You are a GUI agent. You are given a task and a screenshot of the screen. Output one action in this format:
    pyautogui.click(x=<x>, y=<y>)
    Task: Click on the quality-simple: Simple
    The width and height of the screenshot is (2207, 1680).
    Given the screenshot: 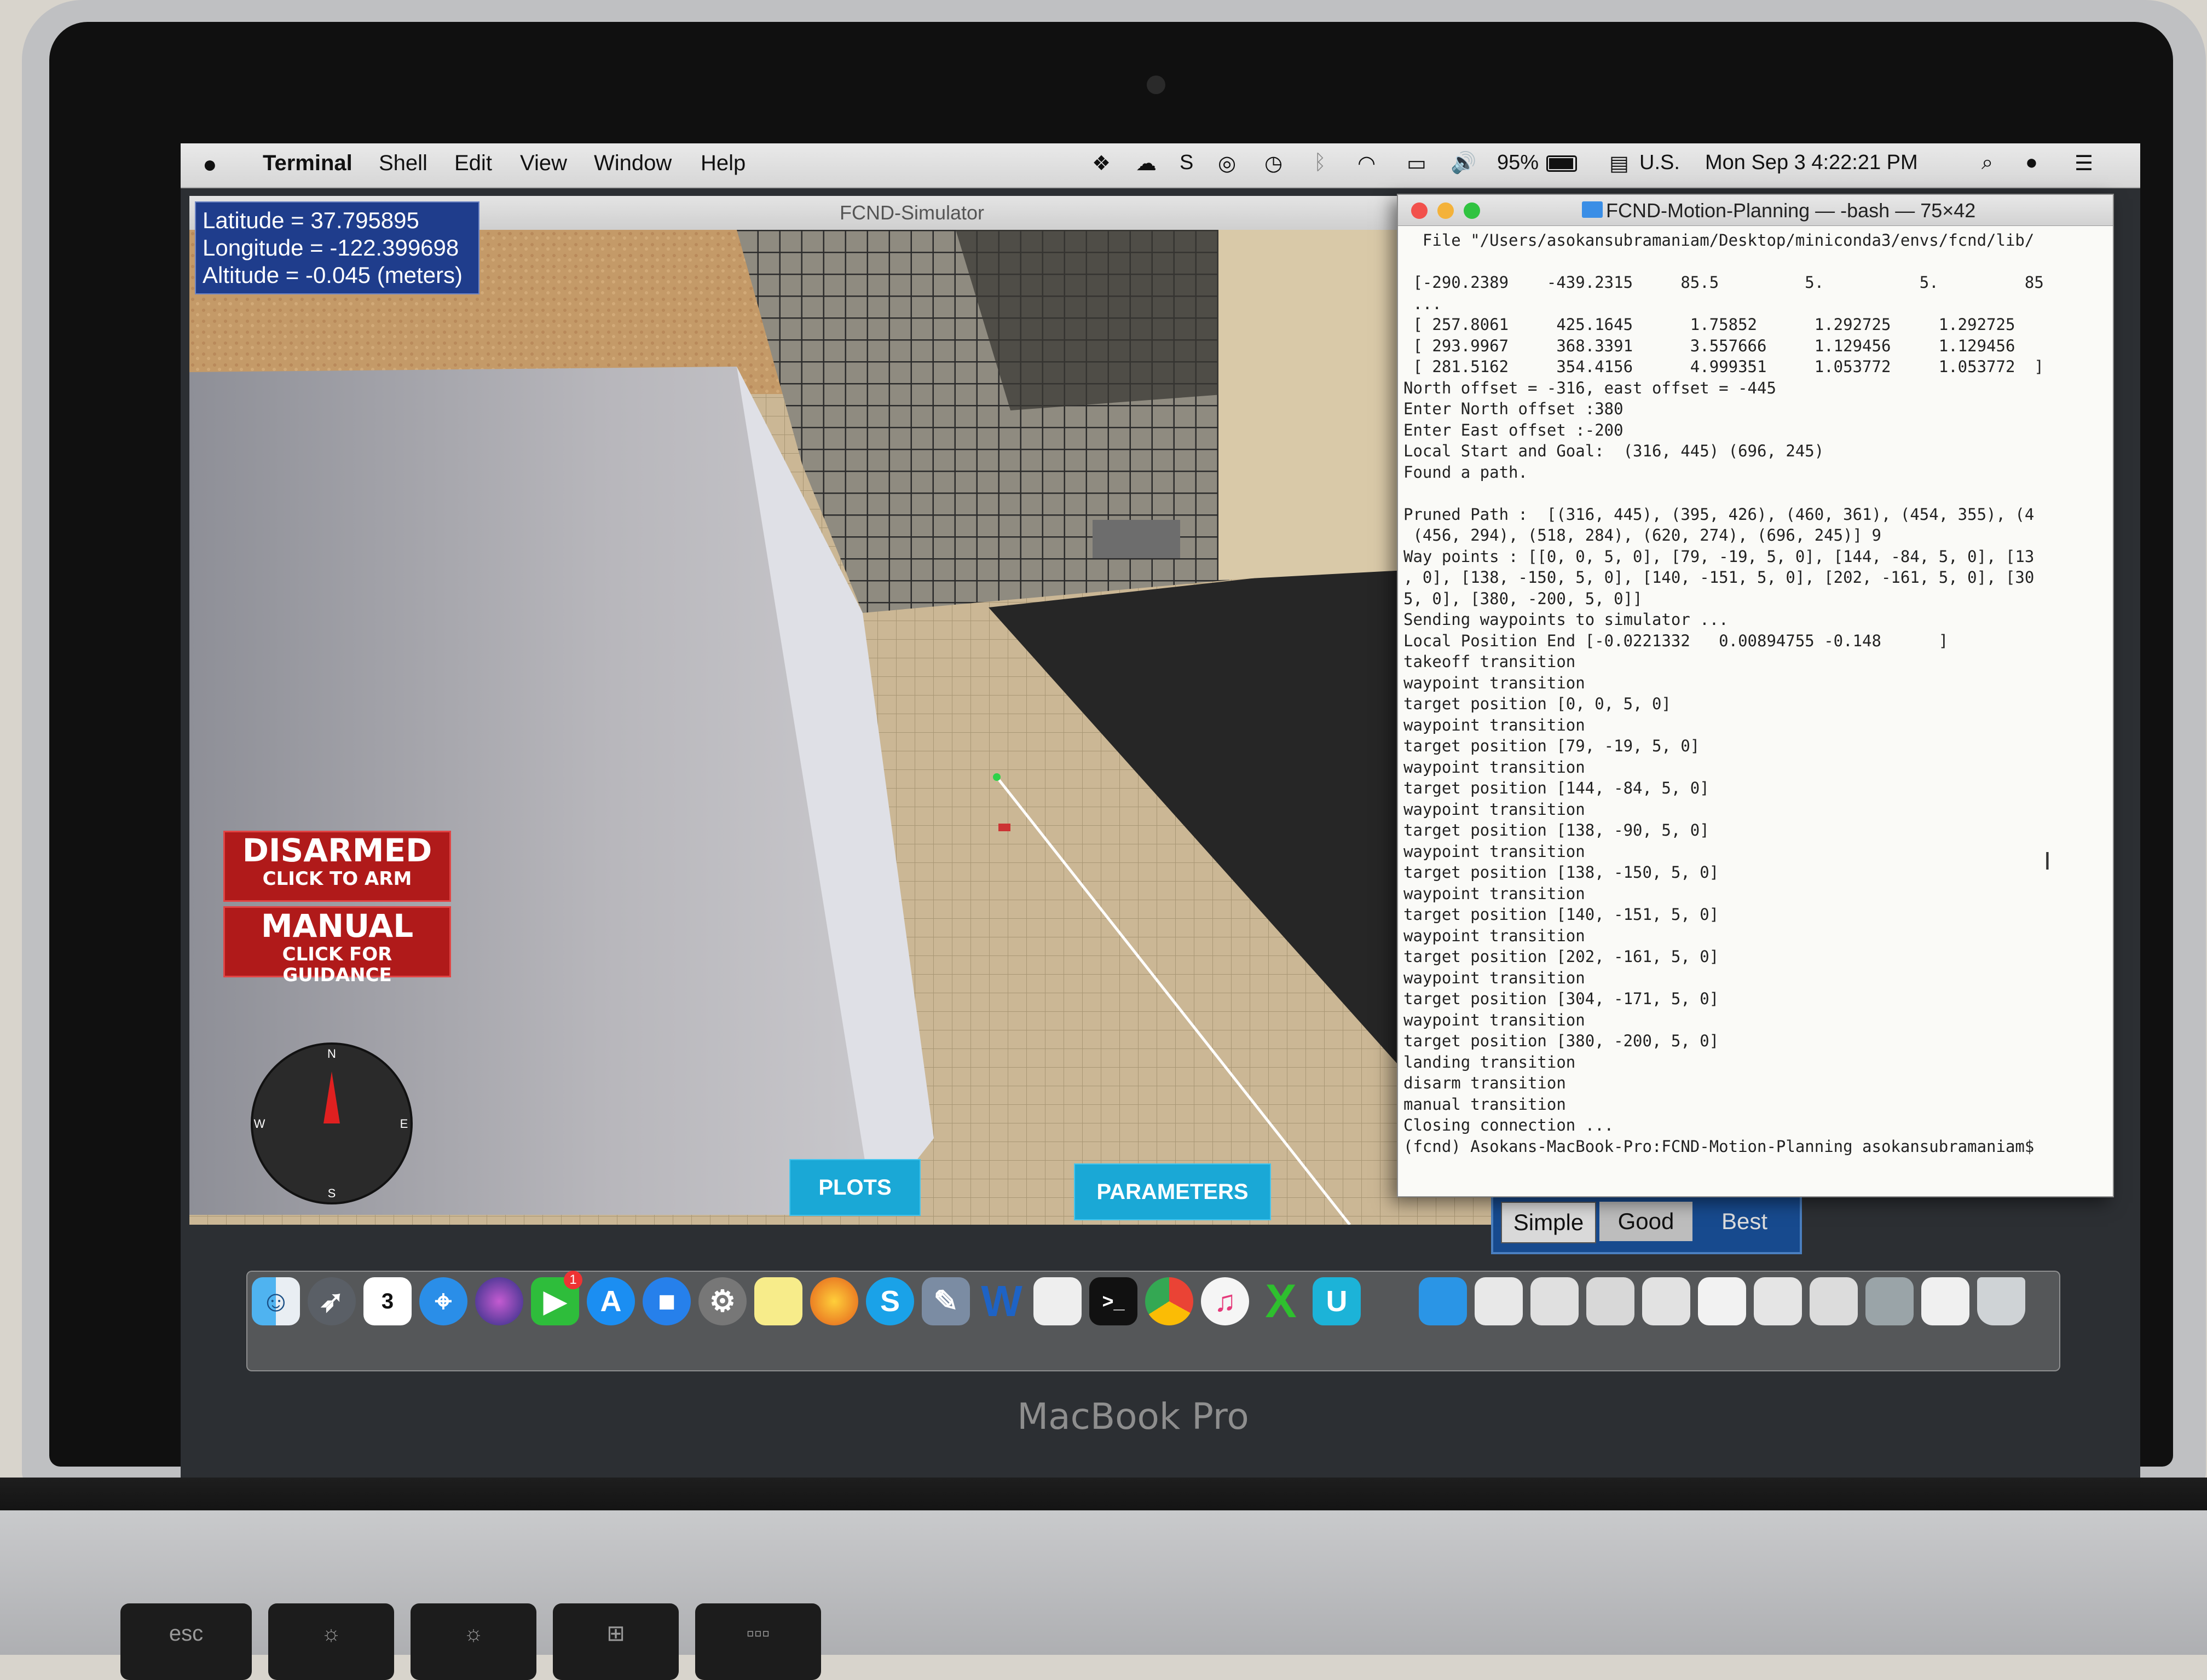 What is the action you would take?
    pyautogui.click(x=1549, y=1222)
    